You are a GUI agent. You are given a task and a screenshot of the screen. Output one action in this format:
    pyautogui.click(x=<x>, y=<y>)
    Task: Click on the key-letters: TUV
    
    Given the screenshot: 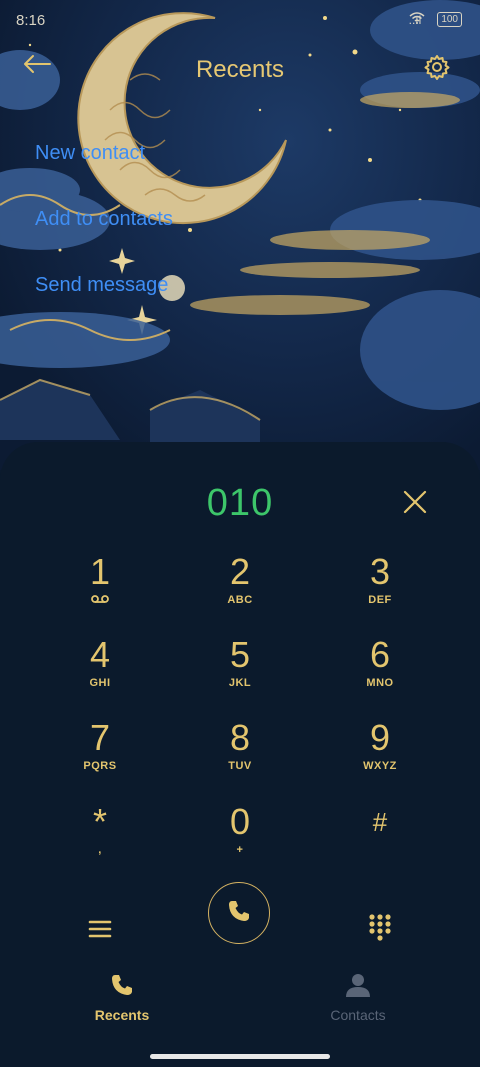 What is the action you would take?
    pyautogui.click(x=240, y=766)
    